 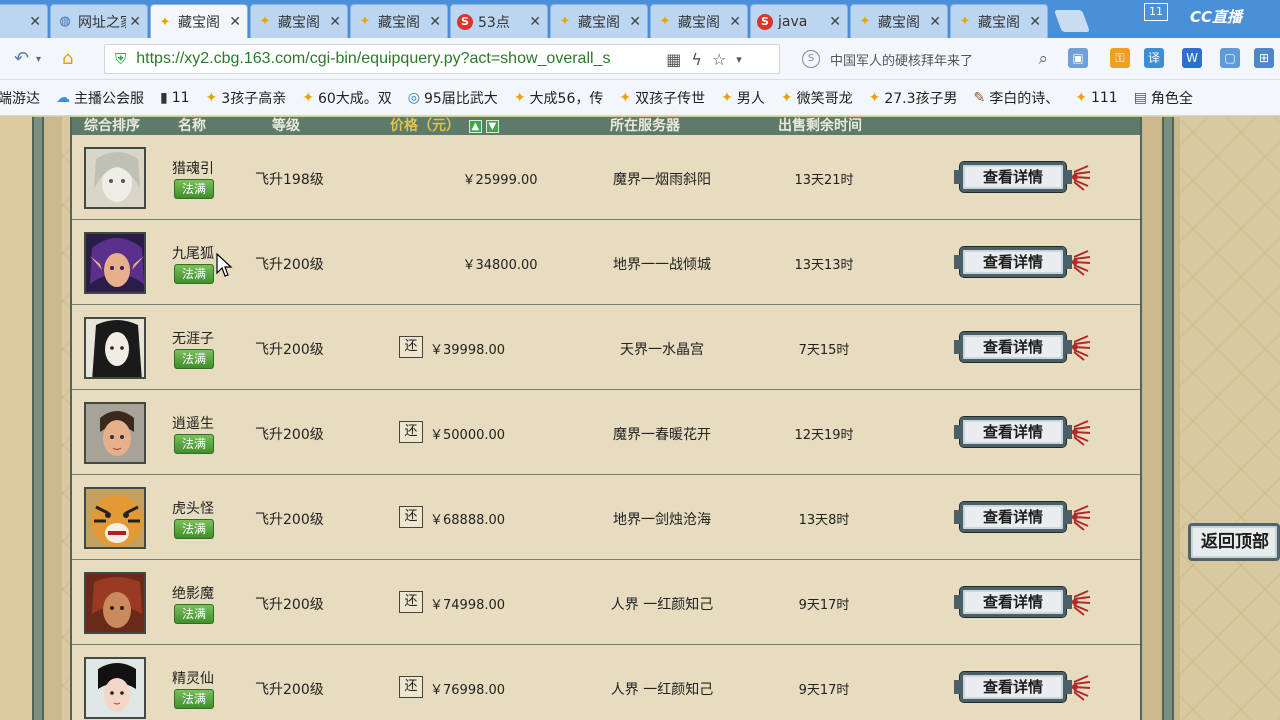 I want to click on header-level: 等级, so click(x=286, y=126).